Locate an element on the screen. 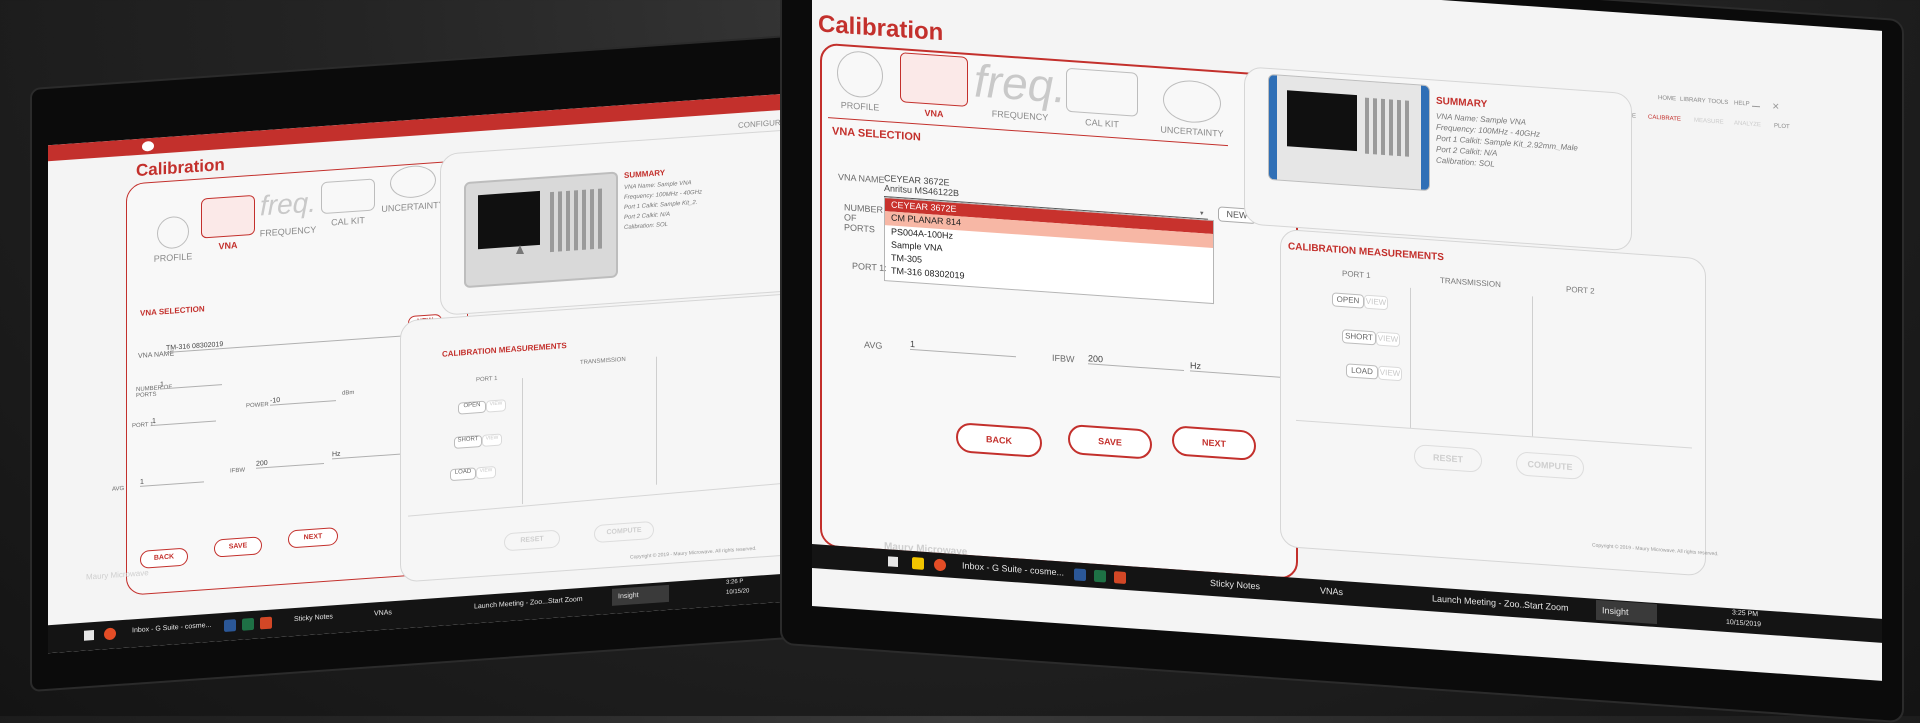 The height and width of the screenshot is (723, 1920). clock-time: 3:26 P is located at coordinates (735, 582).